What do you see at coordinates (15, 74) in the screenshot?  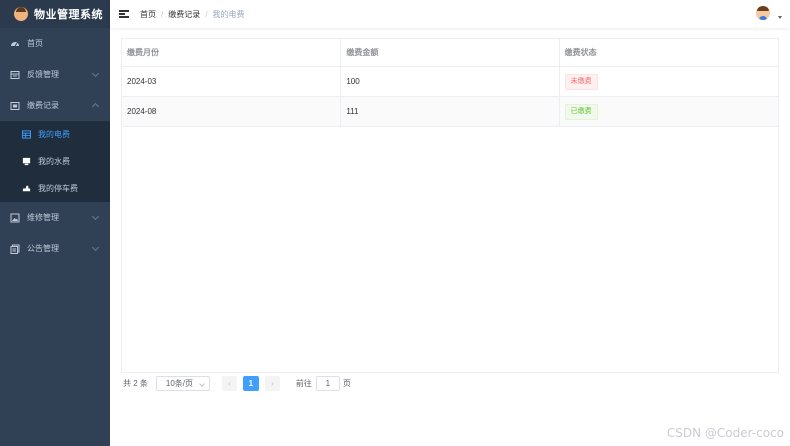 I see `calendar-icon` at bounding box center [15, 74].